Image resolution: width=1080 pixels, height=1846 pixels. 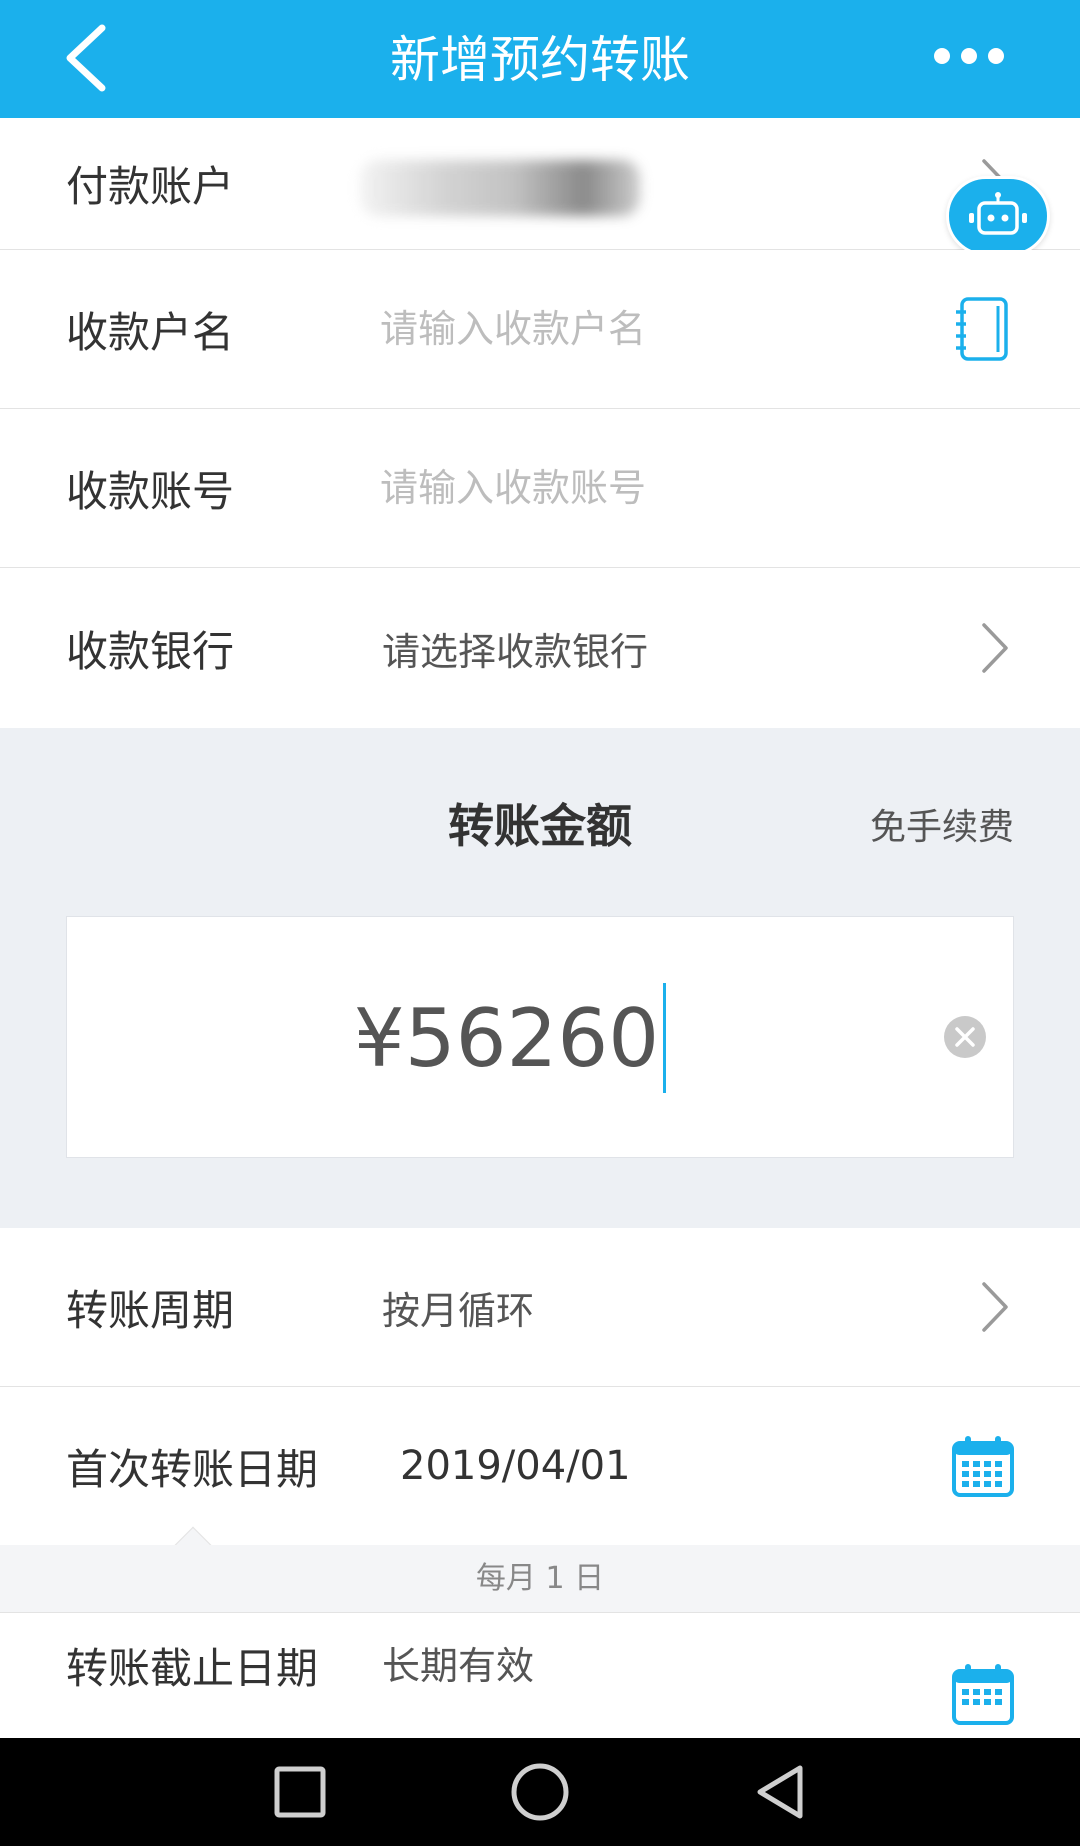 I want to click on transfer-cycle-select: 按月循环, so click(x=458, y=1307).